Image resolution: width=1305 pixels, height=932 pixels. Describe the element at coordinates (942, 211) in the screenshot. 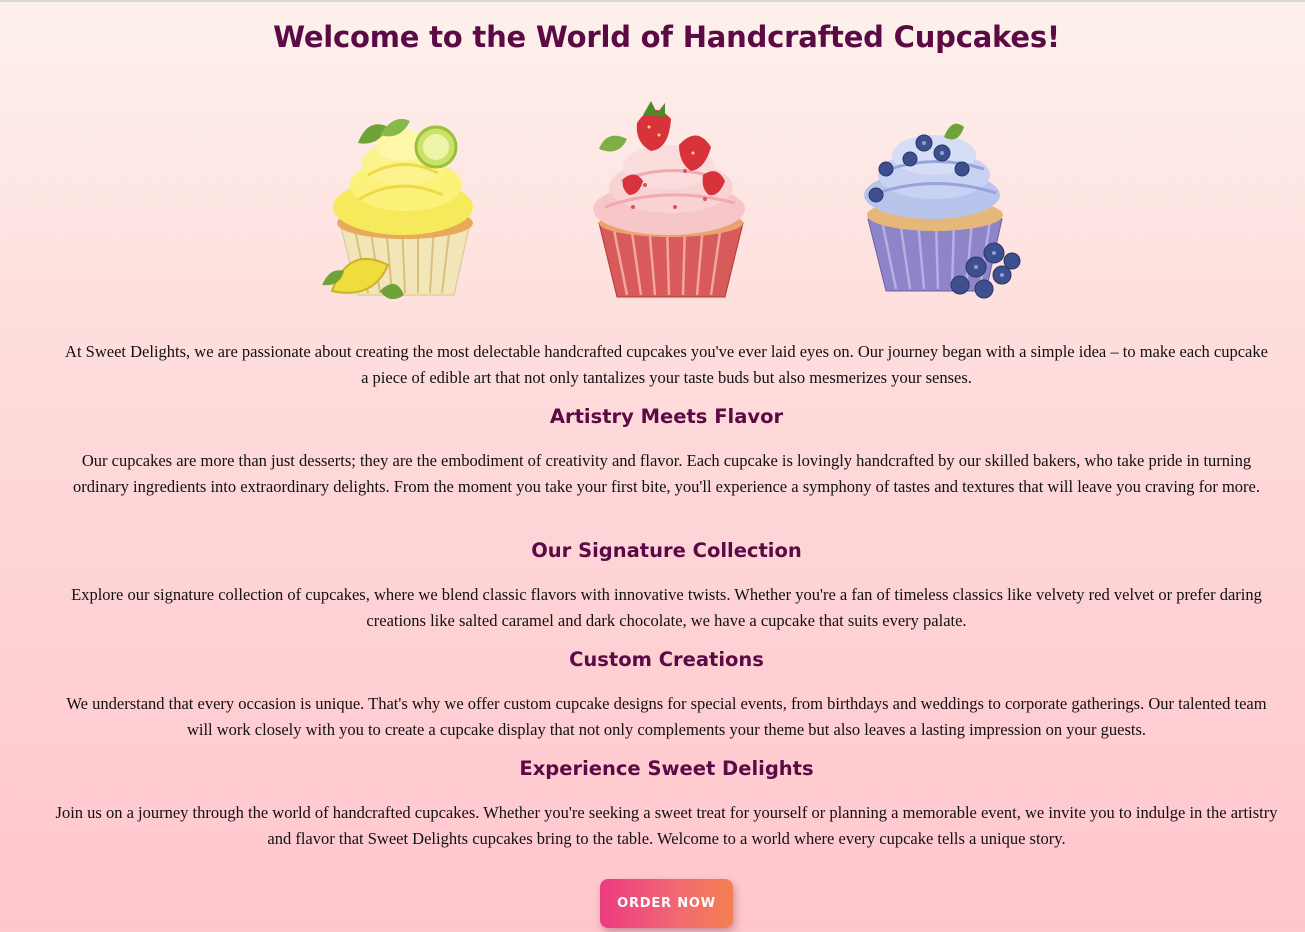

I see `blueberry-cupcake-icon` at that location.